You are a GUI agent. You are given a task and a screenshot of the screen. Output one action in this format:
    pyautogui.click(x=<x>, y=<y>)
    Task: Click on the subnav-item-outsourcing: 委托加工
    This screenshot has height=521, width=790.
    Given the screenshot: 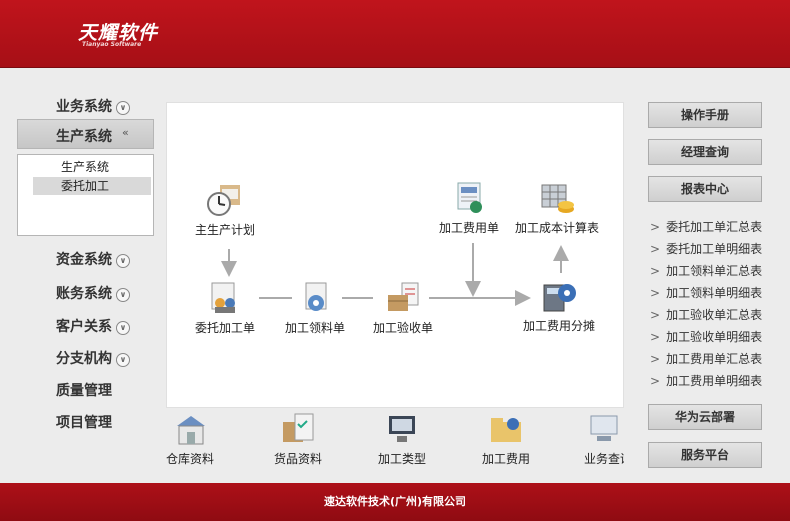 What is the action you would take?
    pyautogui.click(x=92, y=186)
    